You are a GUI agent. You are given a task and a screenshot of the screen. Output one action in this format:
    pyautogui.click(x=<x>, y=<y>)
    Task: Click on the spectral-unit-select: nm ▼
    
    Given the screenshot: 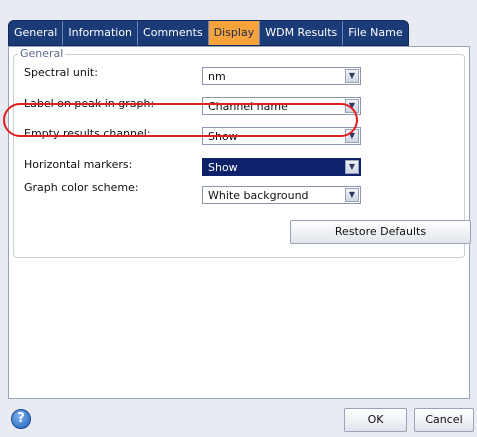 What is the action you would take?
    pyautogui.click(x=281, y=76)
    